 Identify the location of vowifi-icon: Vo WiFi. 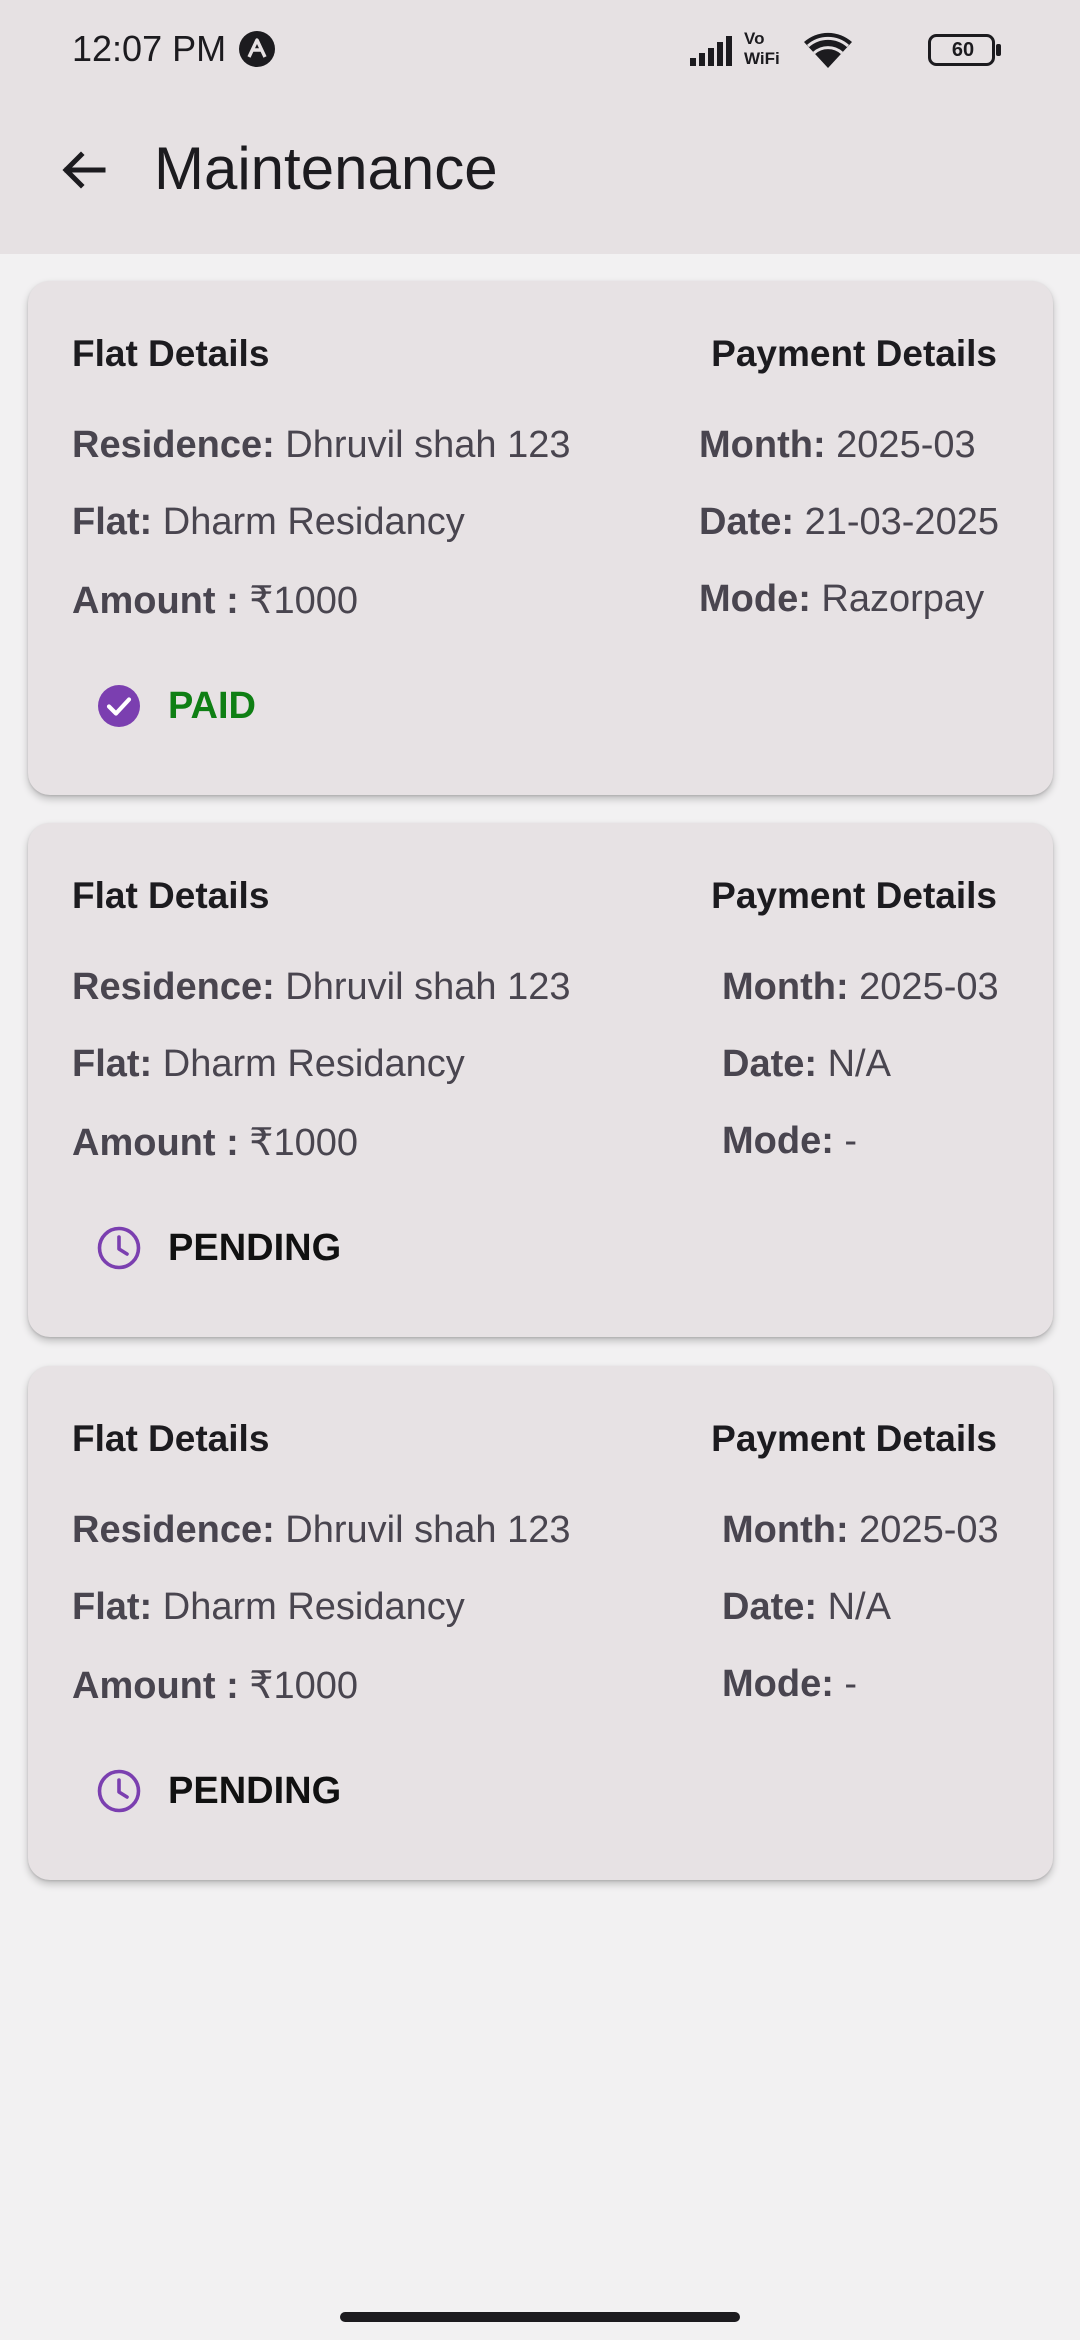
(766, 50).